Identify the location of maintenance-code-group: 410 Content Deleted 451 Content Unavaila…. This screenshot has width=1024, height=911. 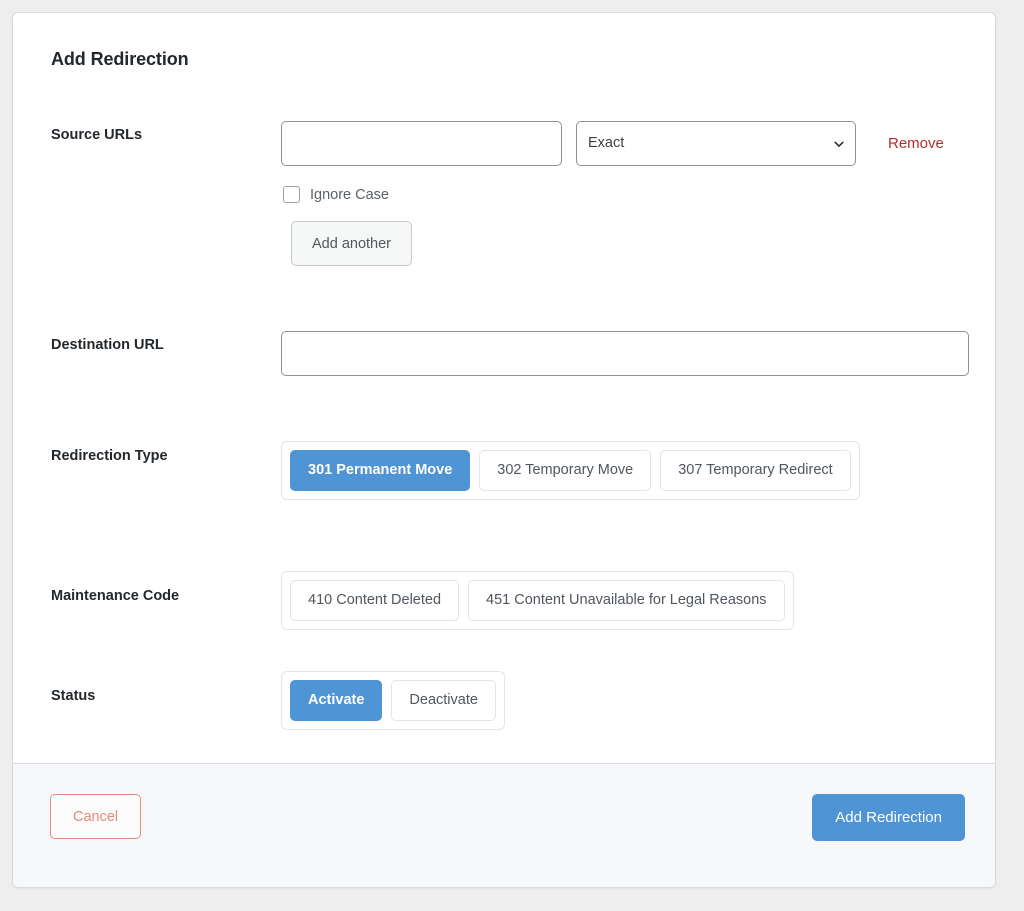
(537, 600).